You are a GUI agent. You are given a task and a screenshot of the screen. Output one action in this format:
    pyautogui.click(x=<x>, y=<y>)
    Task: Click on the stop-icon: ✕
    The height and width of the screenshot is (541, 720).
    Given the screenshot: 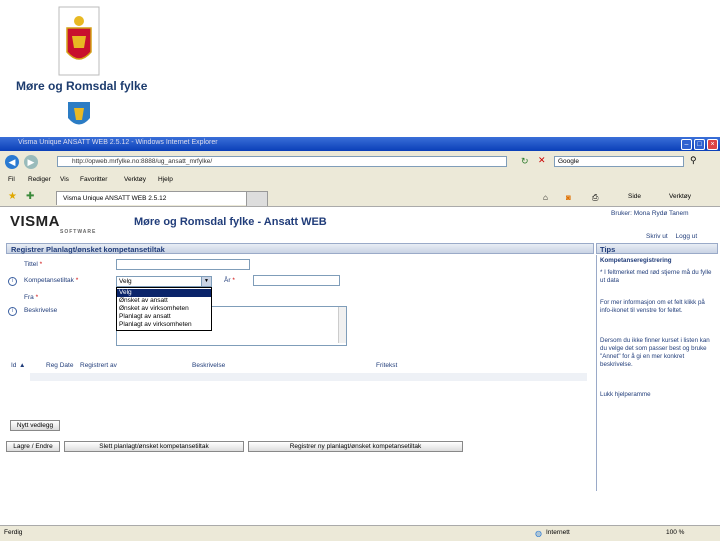 What is the action you would take?
    pyautogui.click(x=542, y=160)
    